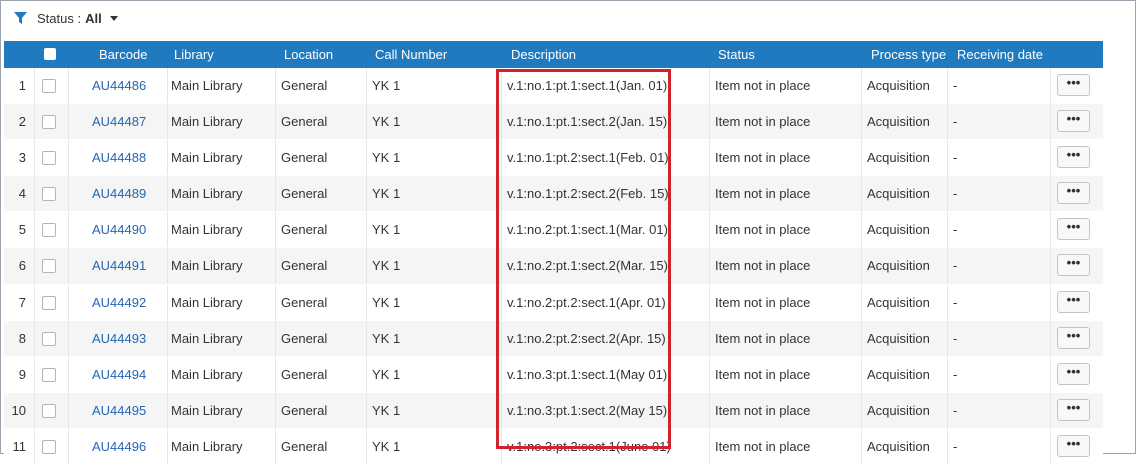 The image size is (1136, 465). Describe the element at coordinates (123, 54) in the screenshot. I see `col-barcode: Barcode` at that location.